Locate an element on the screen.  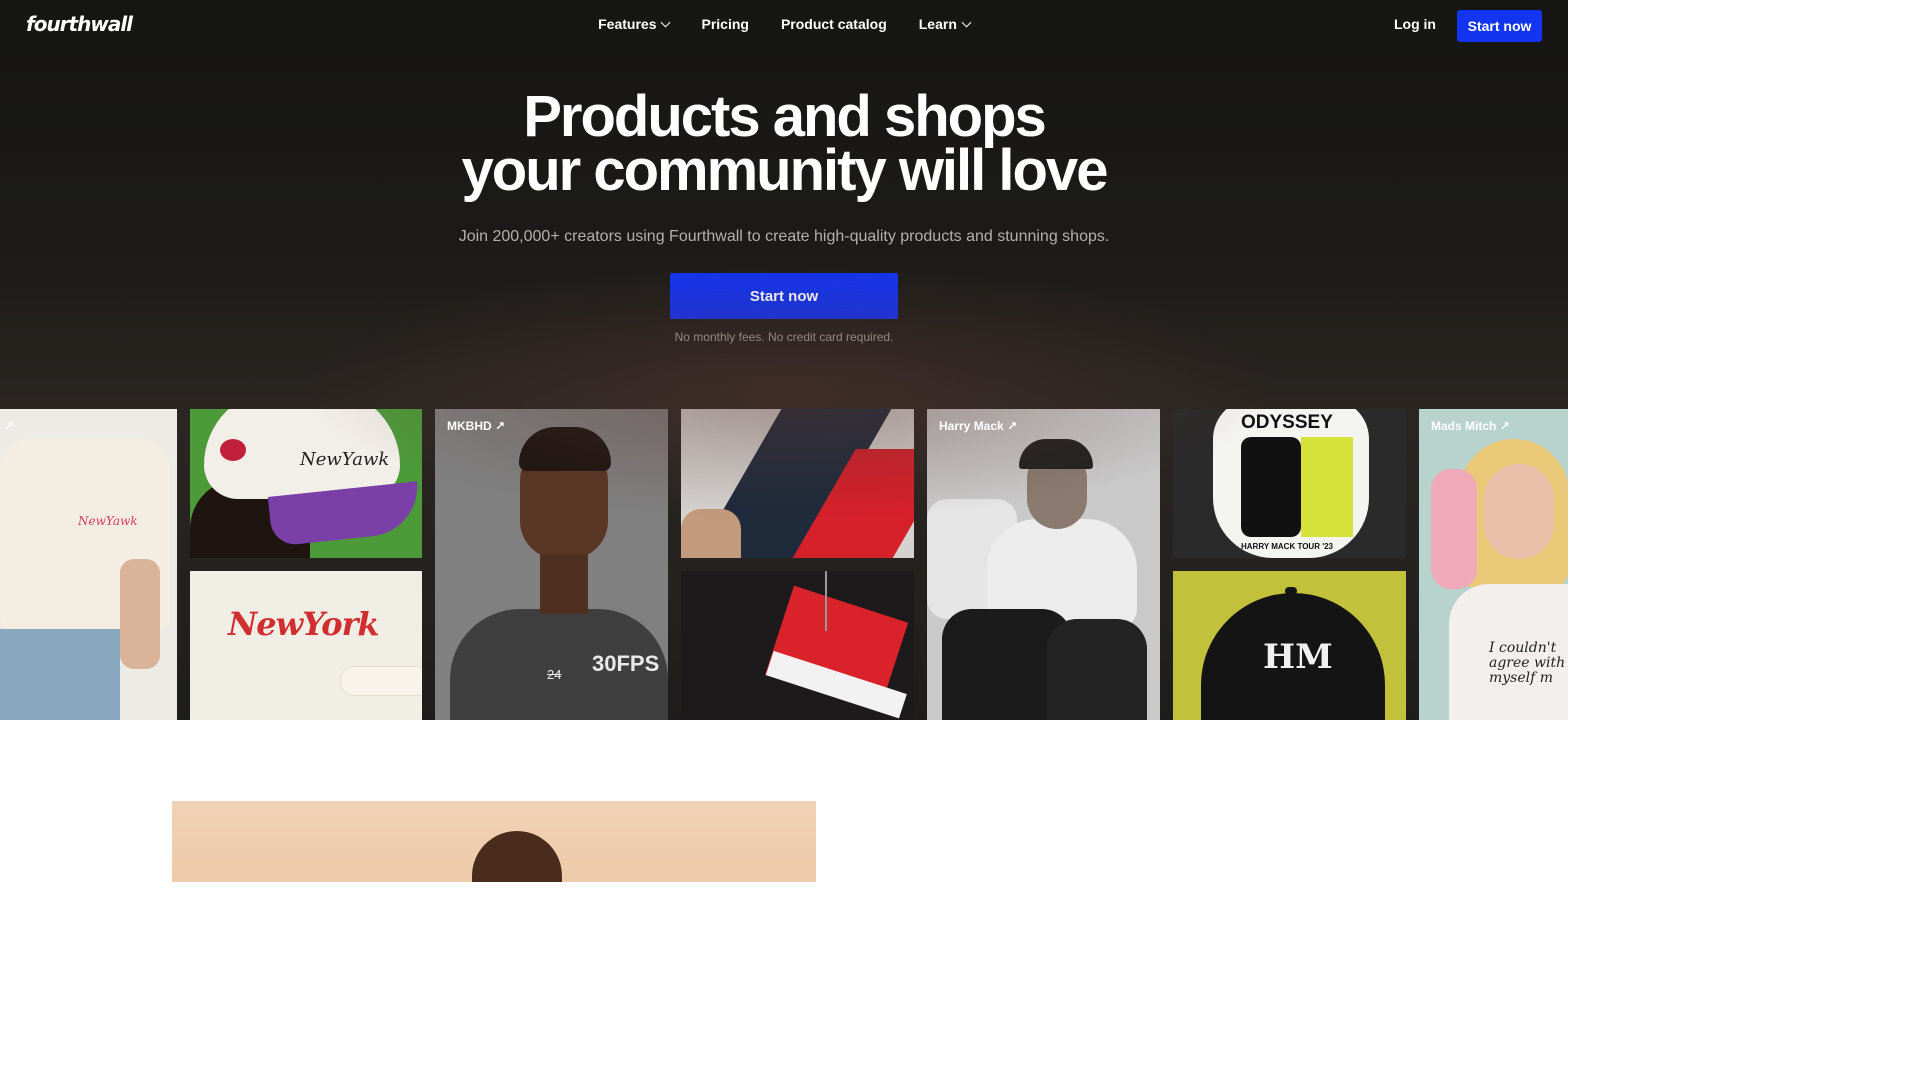
gallery-tile-odyssey: ODYSSEY HARRY MACK TOUR '23 is located at coordinates (1289, 483).